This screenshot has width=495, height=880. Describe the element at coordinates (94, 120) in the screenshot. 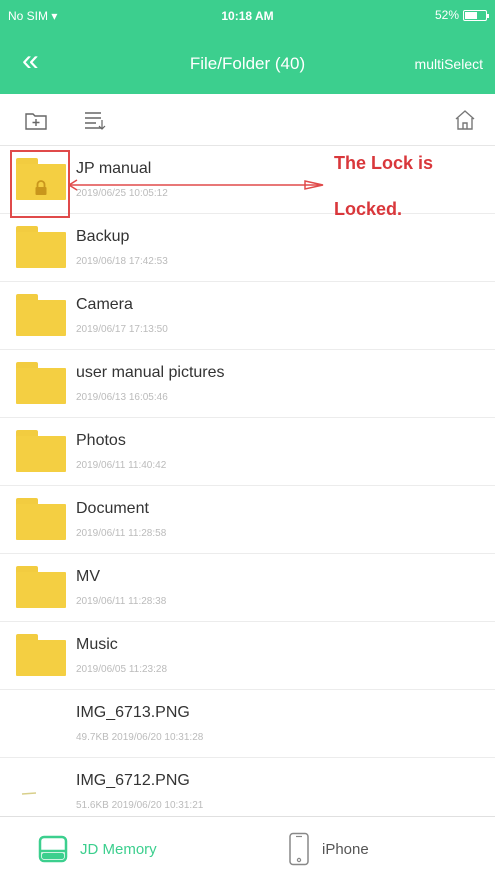

I see `sort-icon` at that location.